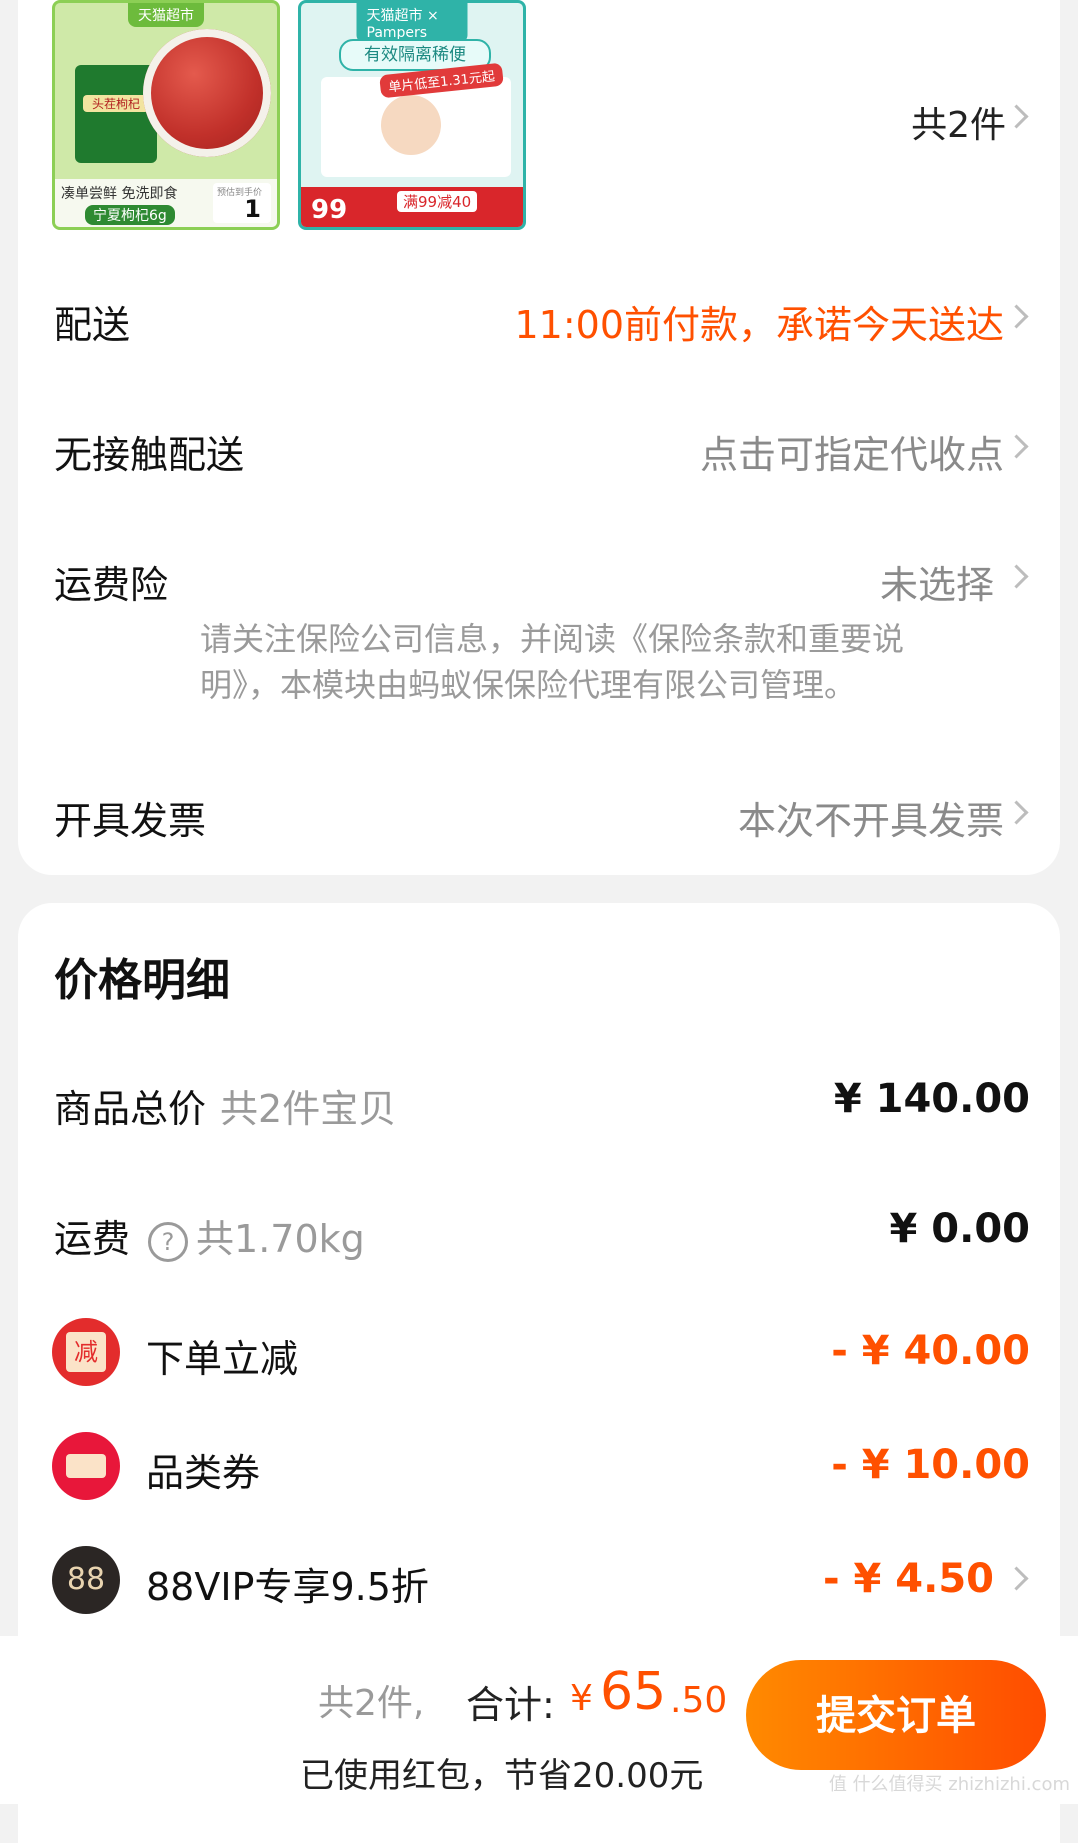  I want to click on total-integer: 65, so click(633, 1692).